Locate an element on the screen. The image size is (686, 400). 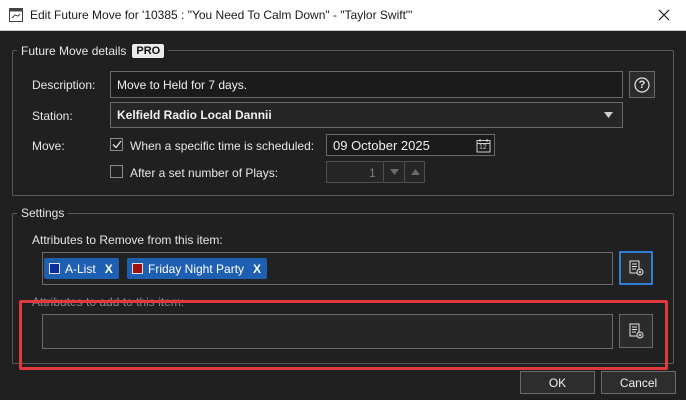
settings-legend: Settings is located at coordinates (43, 213).